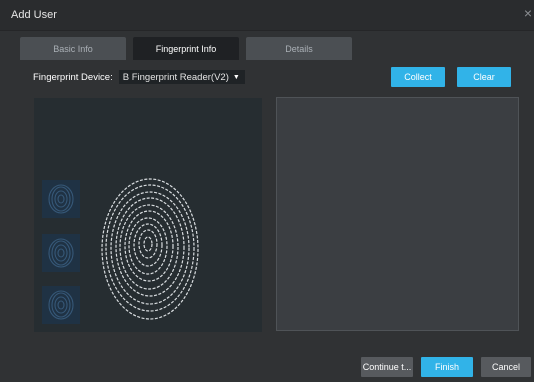 The width and height of the screenshot is (534, 382). I want to click on collect-button: Collect, so click(418, 77).